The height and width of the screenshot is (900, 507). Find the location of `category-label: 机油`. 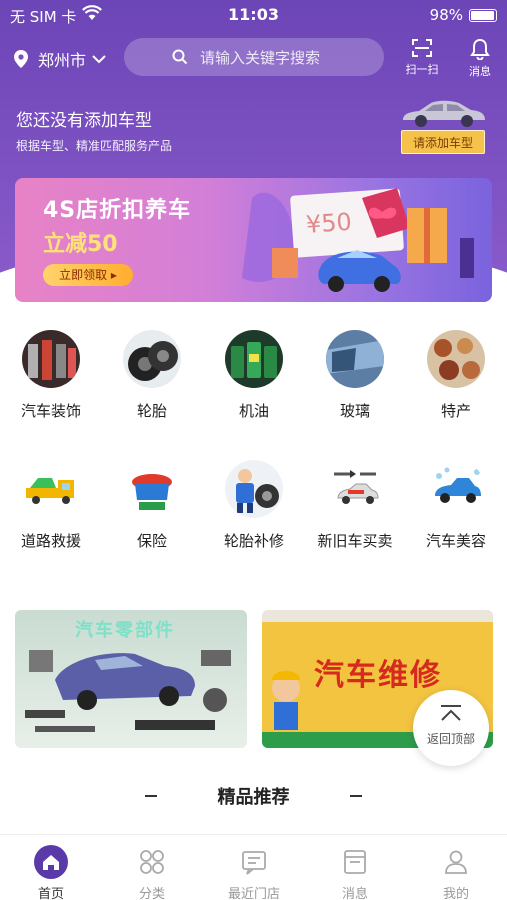

category-label: 机油 is located at coordinates (253, 411).